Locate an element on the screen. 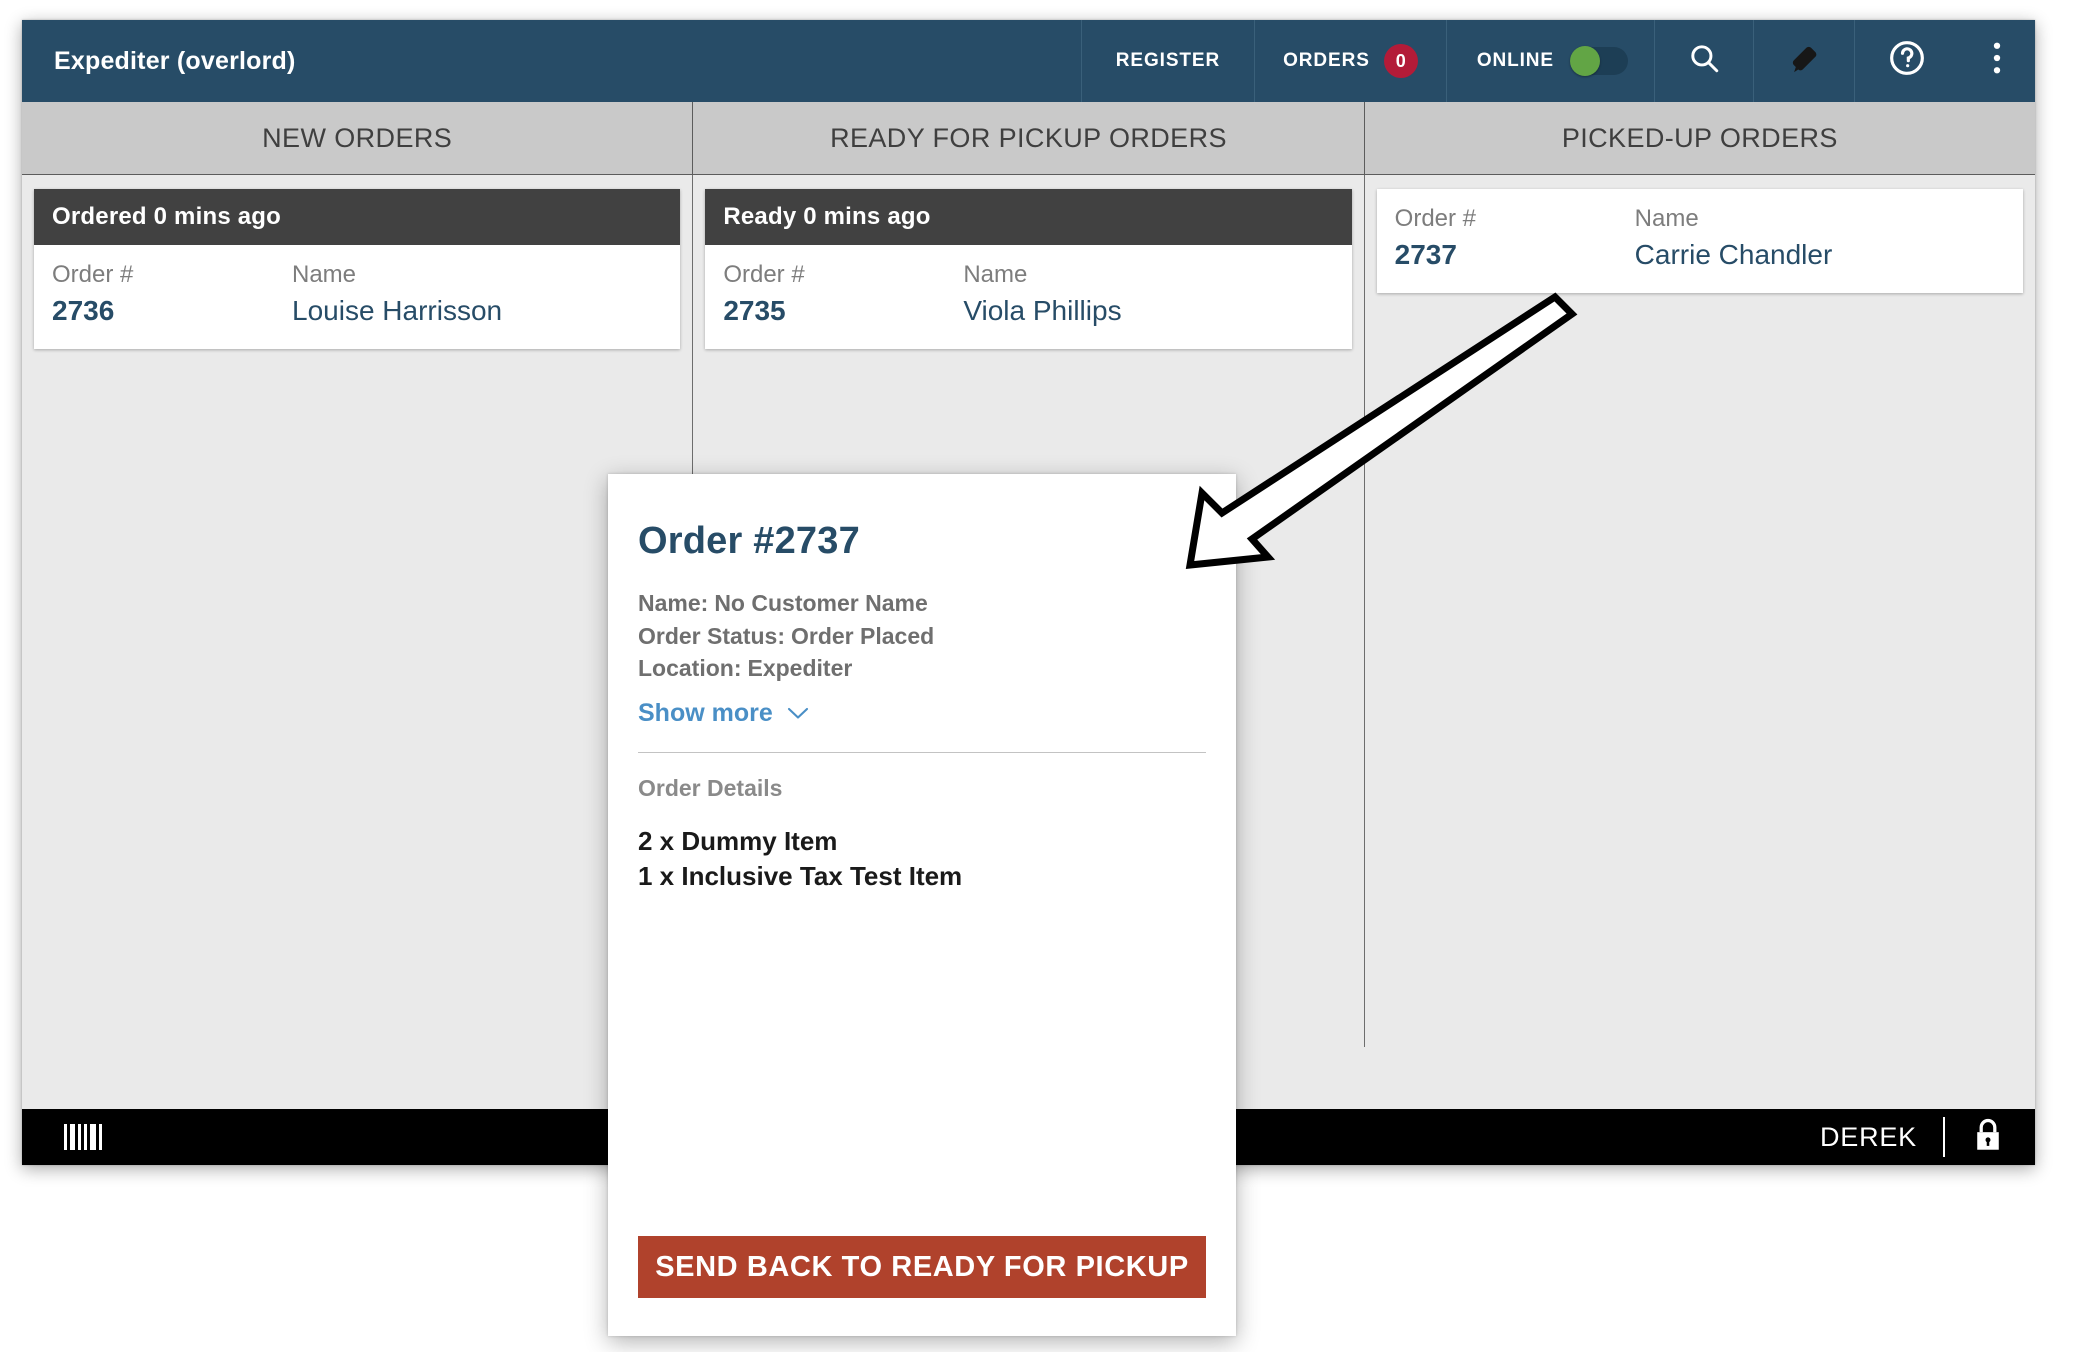 The image size is (2080, 1352). modal-meta-name-value: No Customer Name is located at coordinates (821, 603).